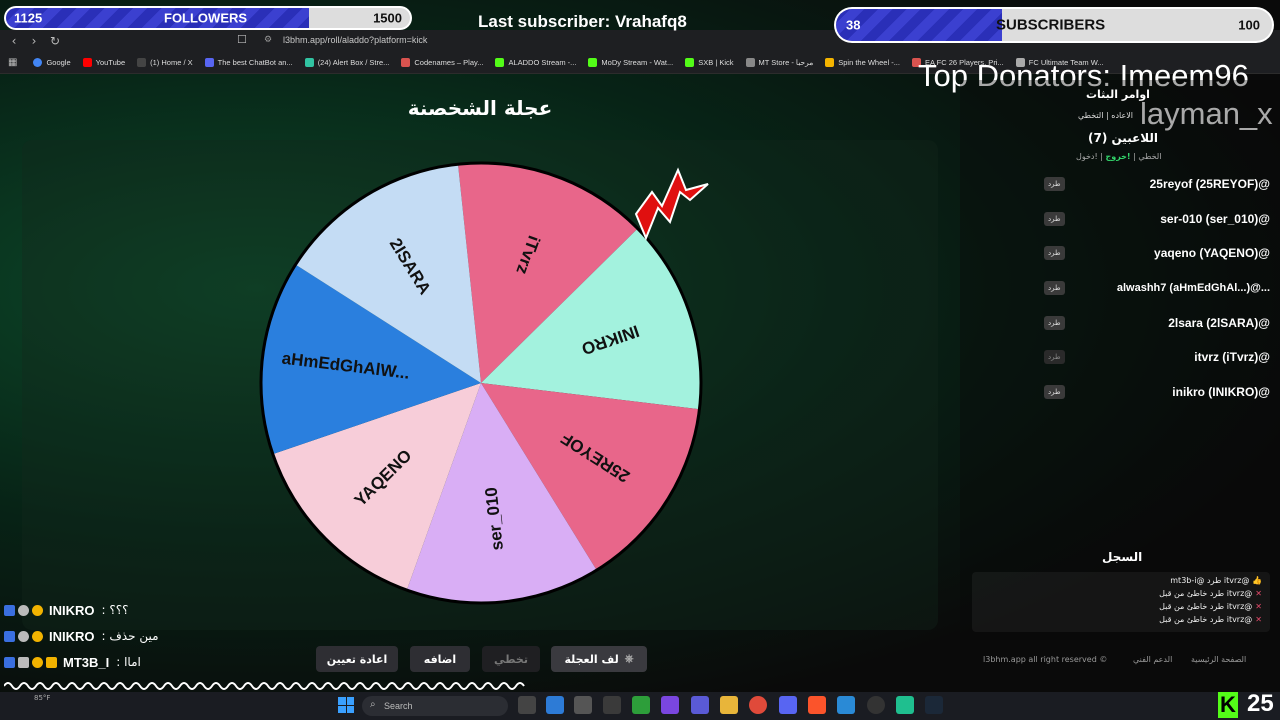  Describe the element at coordinates (709, 62) in the screenshot. I see `bookmark-item: SXB | Kick` at that location.